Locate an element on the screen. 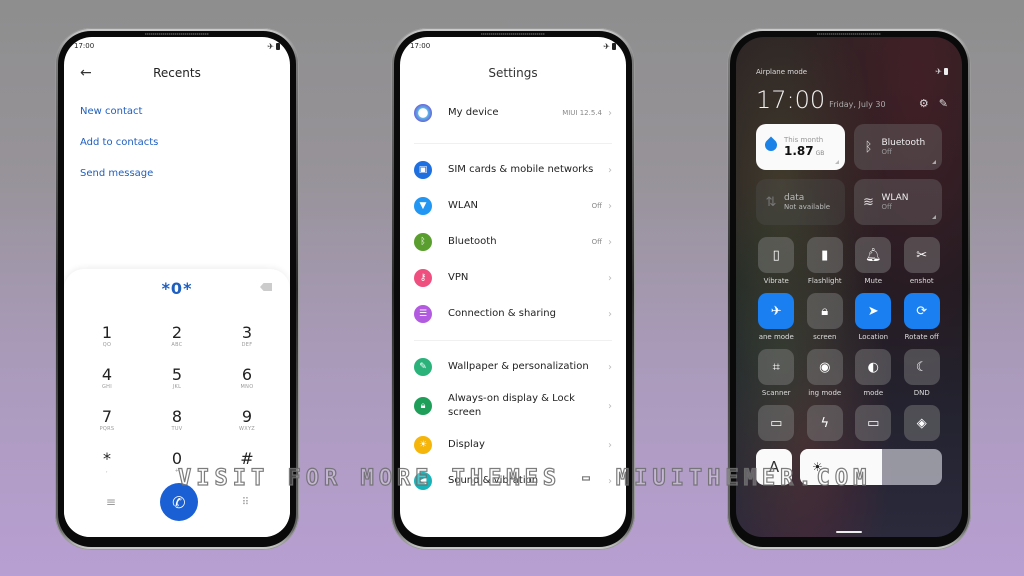  flashlight-icon: ▮ is located at coordinates (824, 255).